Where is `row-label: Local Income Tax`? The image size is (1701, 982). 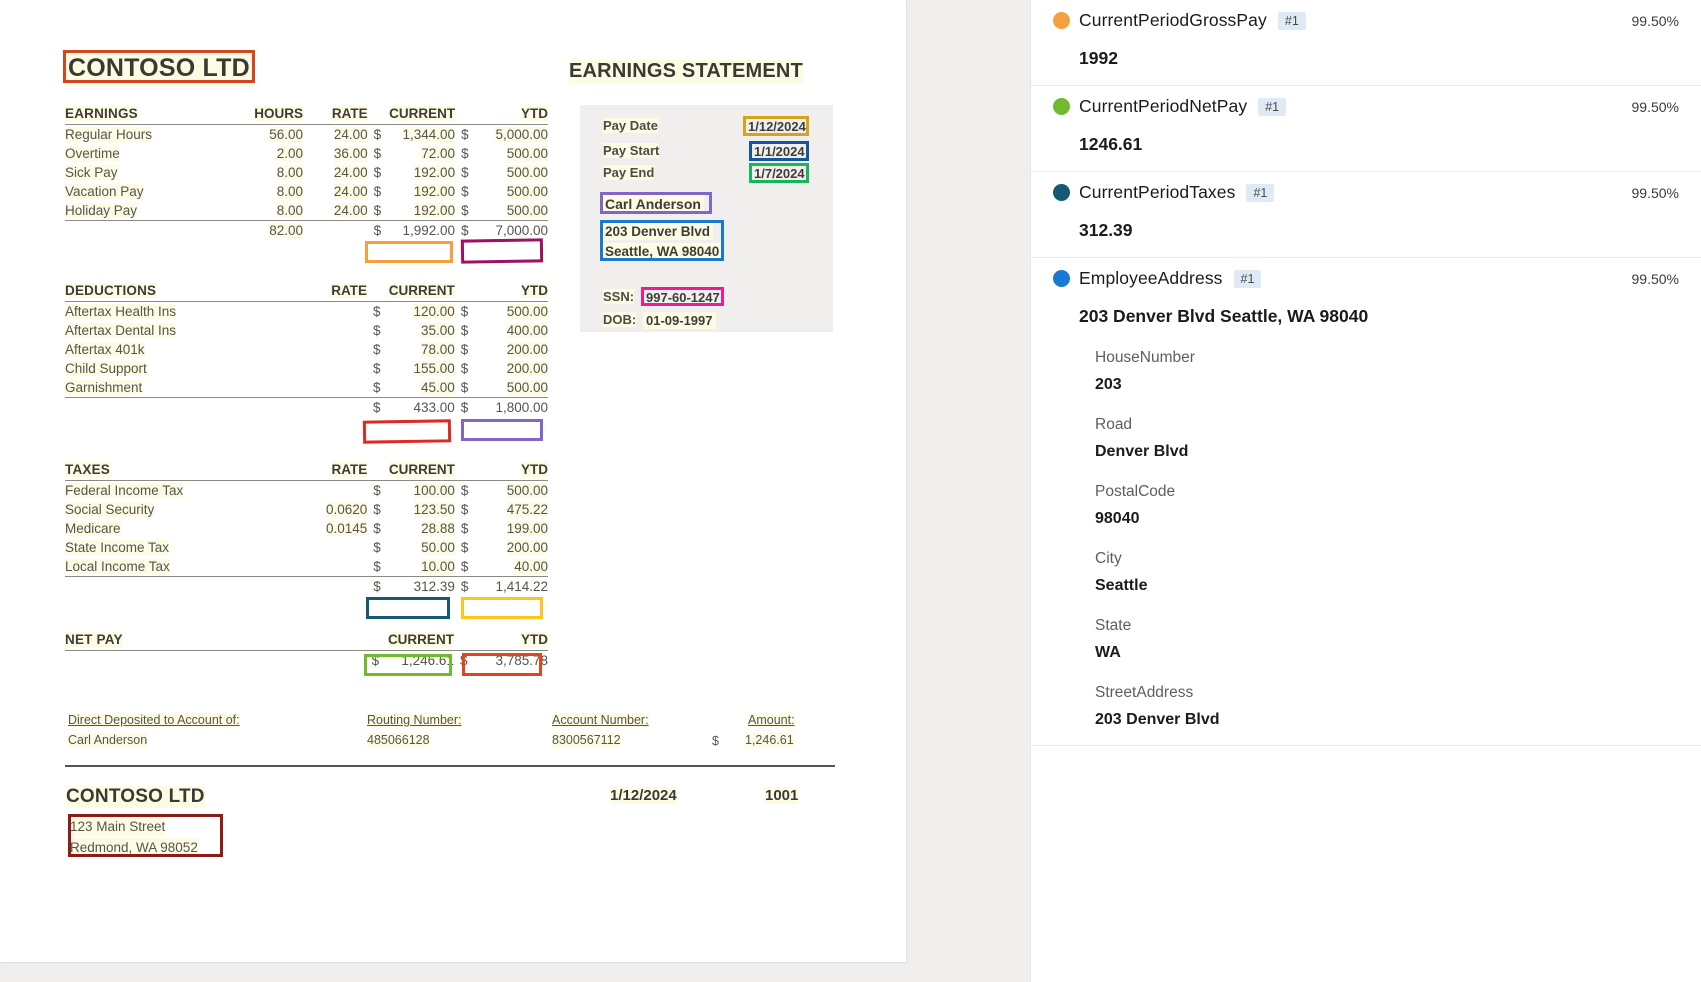 row-label: Local Income Tax is located at coordinates (117, 566).